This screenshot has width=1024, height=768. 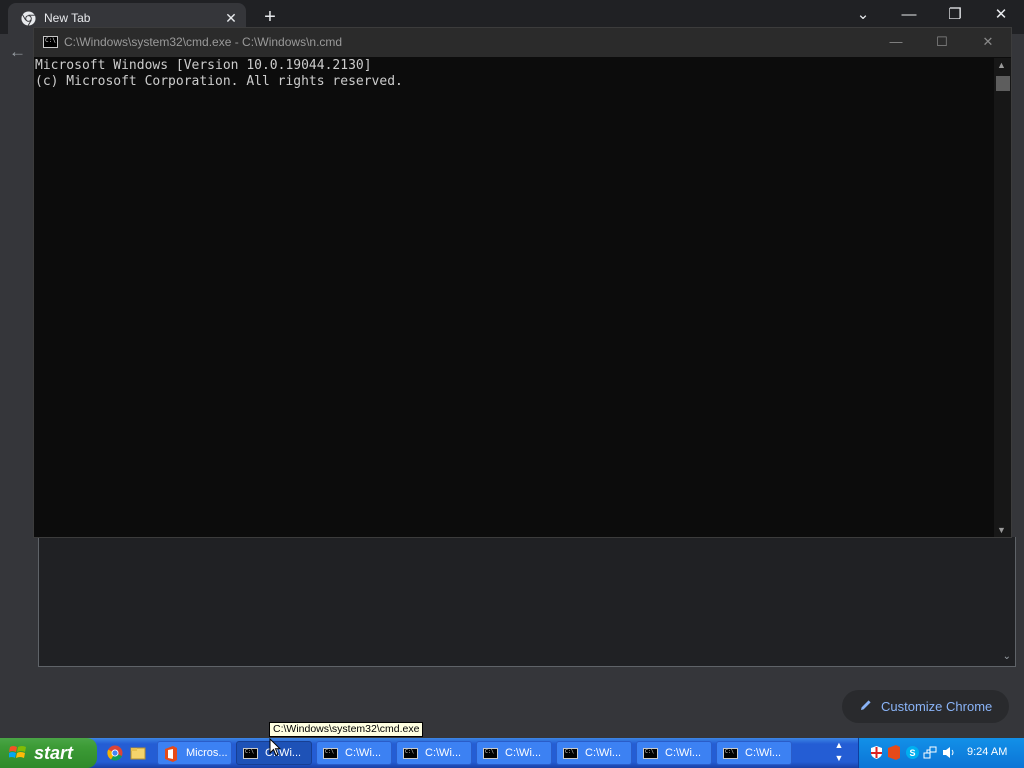 I want to click on start-button: start, so click(x=48, y=753).